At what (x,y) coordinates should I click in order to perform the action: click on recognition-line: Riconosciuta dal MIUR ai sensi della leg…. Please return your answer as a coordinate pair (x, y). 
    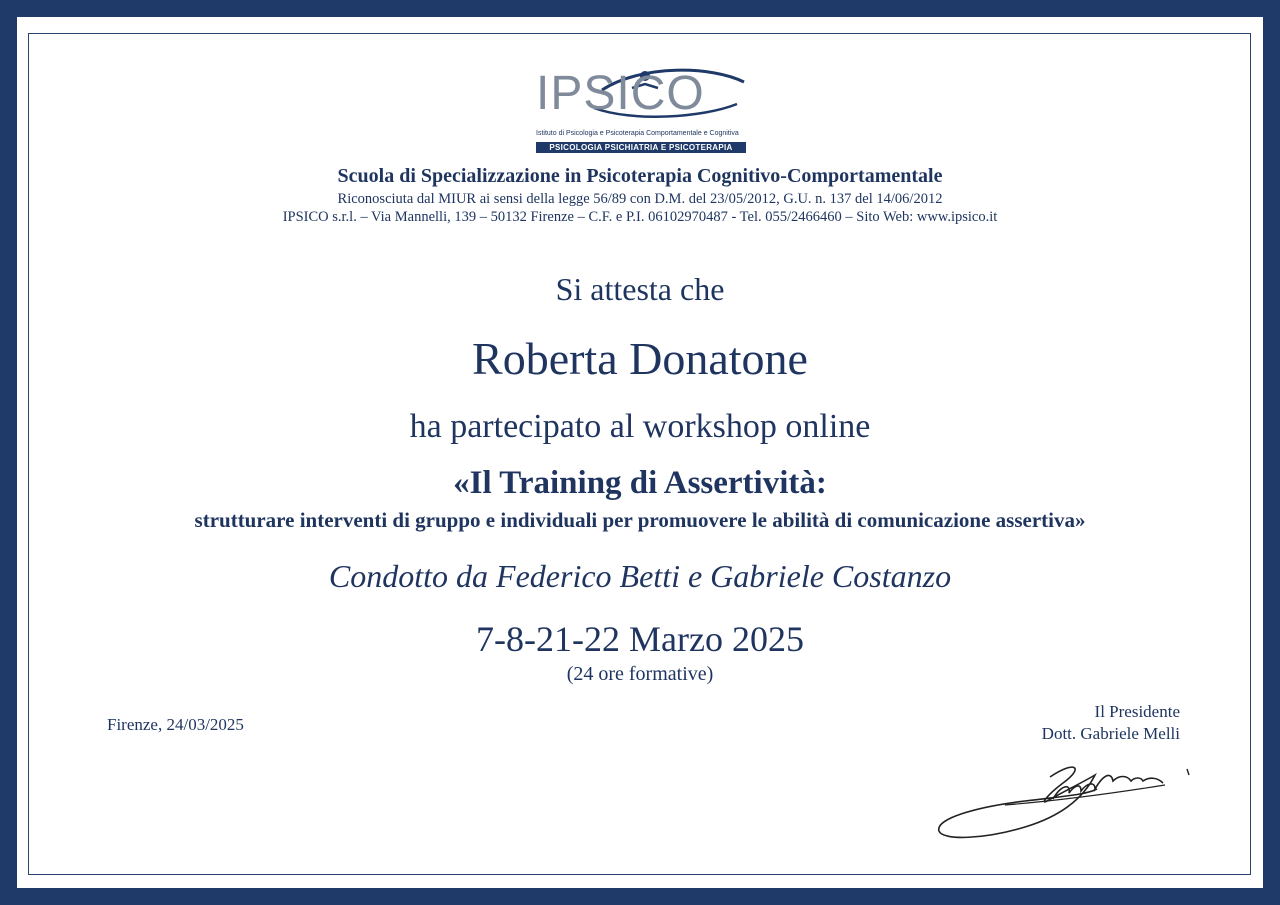
    Looking at the image, I should click on (640, 199).